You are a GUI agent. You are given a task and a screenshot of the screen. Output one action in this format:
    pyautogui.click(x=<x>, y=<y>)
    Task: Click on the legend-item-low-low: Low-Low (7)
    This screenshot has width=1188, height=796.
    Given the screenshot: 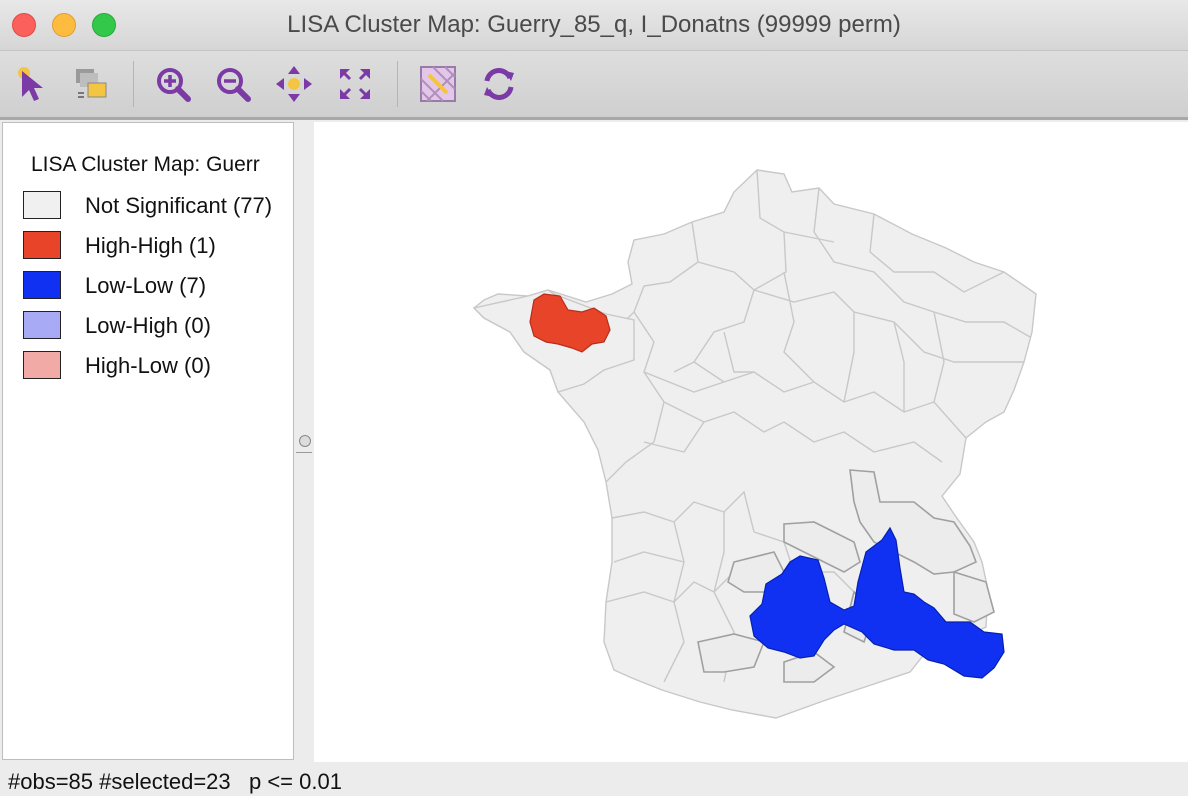 What is the action you would take?
    pyautogui.click(x=158, y=287)
    